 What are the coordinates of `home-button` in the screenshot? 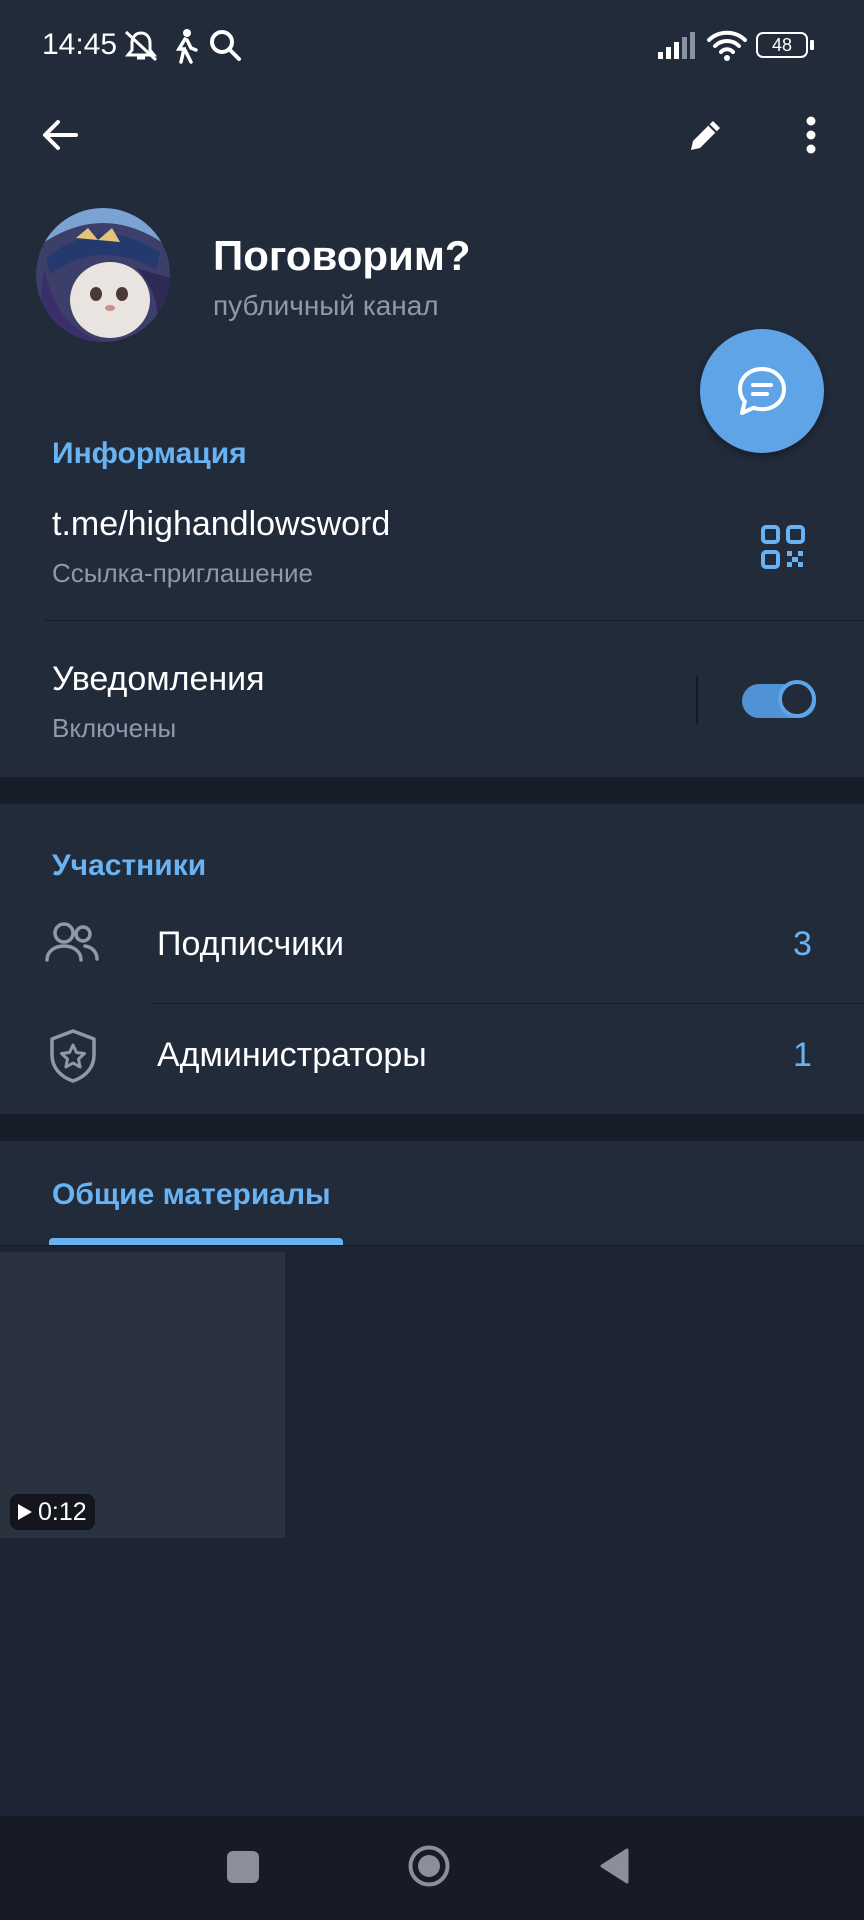 It's located at (429, 1866).